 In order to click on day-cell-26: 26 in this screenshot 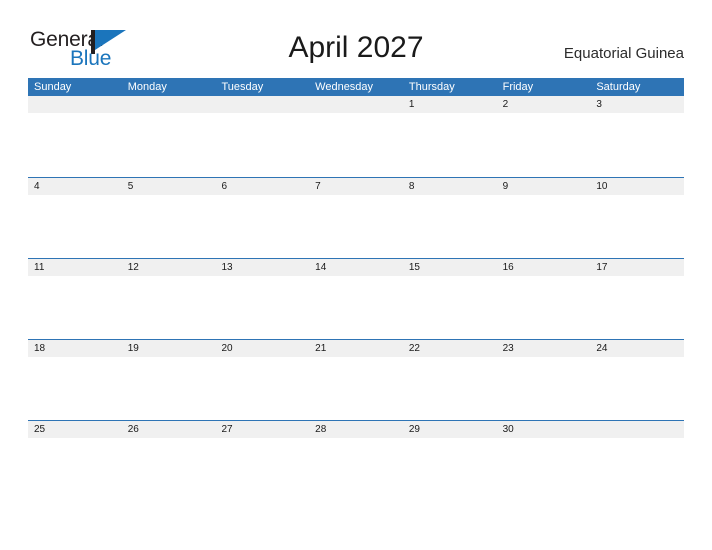, I will do `click(168, 461)`.